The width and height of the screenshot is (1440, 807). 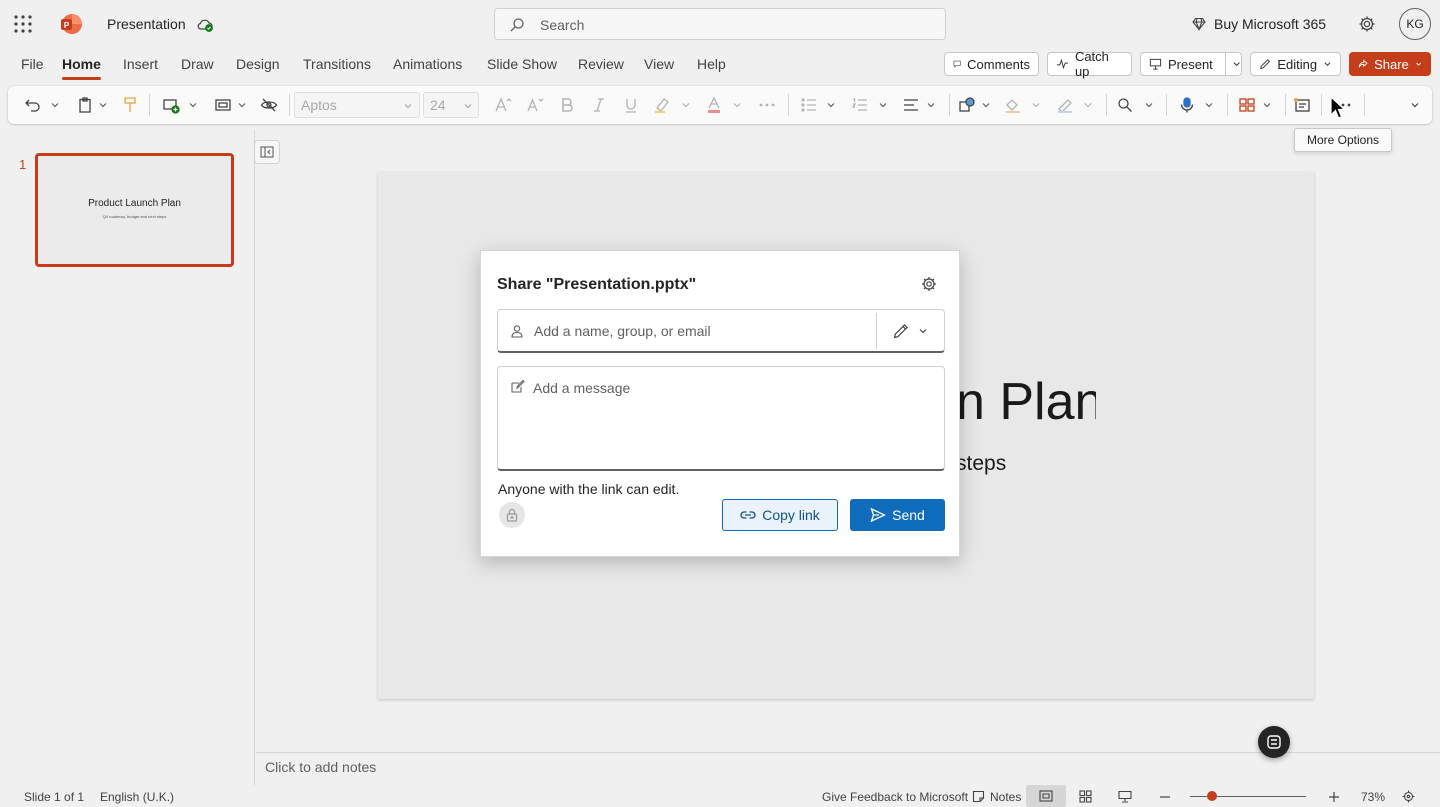 What do you see at coordinates (1259, 24) in the screenshot?
I see `buy-microsoft-365-link: Buy Microsoft 365` at bounding box center [1259, 24].